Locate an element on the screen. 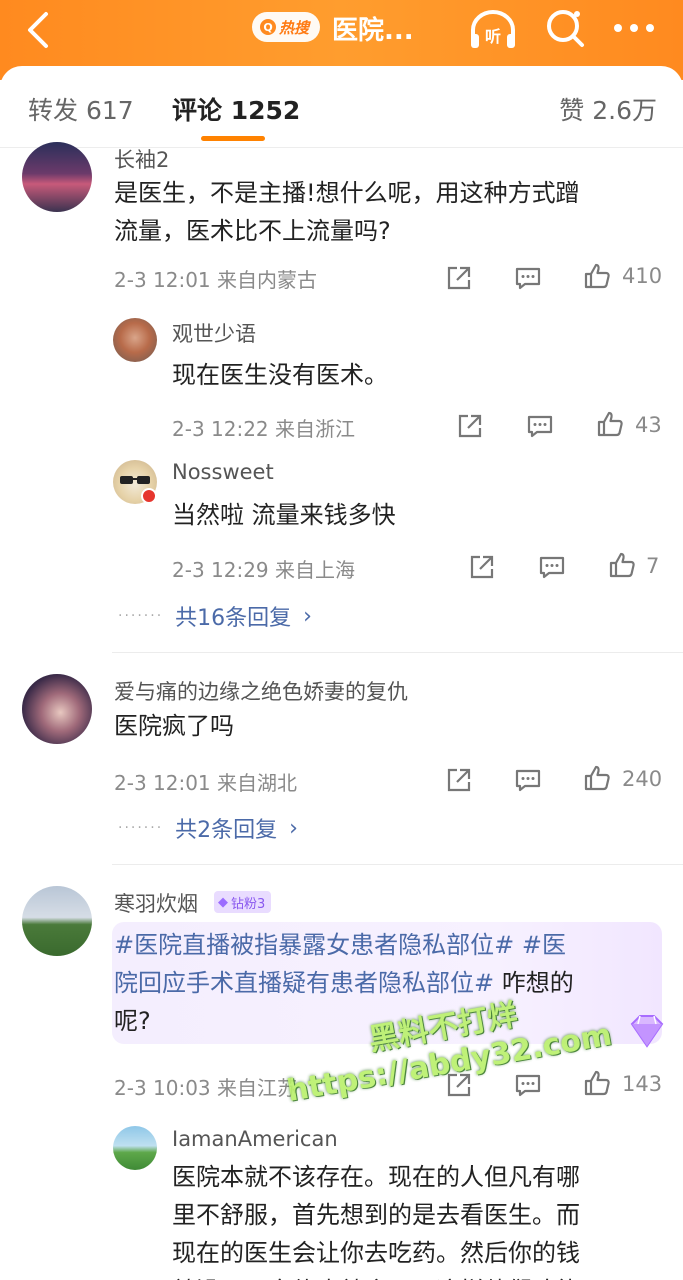 This screenshot has width=683, height=1280. tab-likes: 赞 2.6万 is located at coordinates (608, 109).